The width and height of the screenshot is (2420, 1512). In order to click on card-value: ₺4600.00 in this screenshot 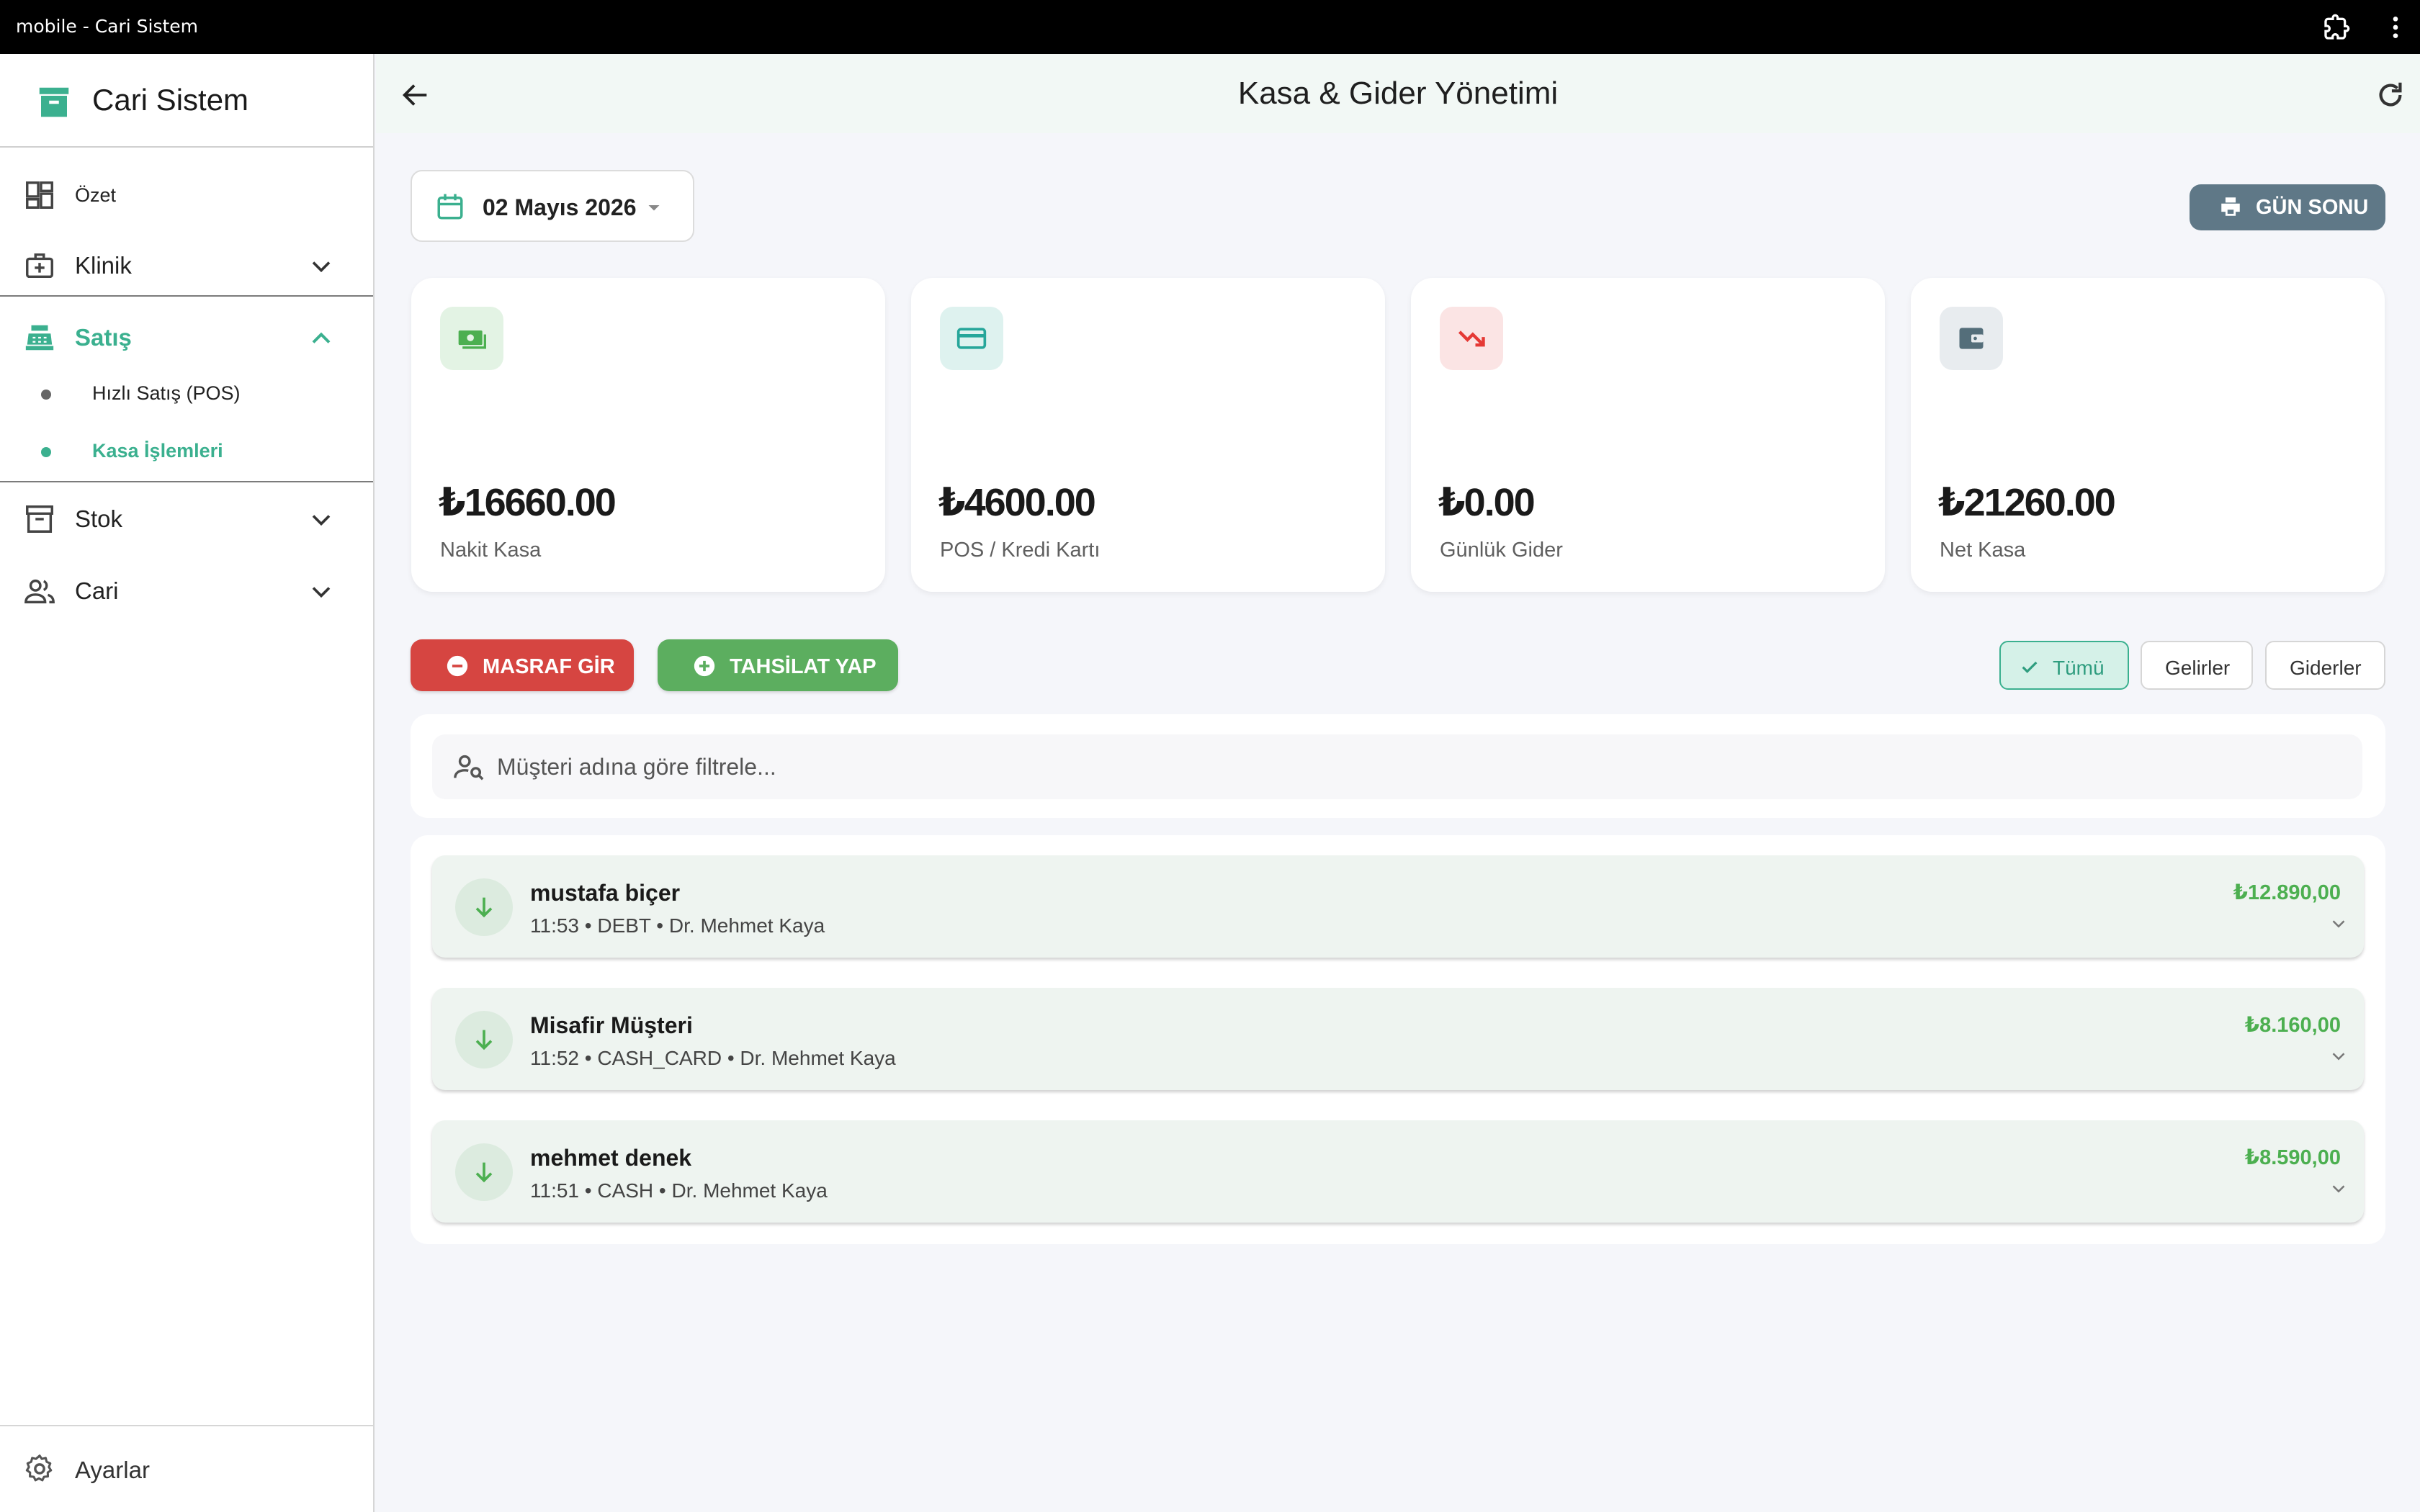, I will do `click(1017, 502)`.